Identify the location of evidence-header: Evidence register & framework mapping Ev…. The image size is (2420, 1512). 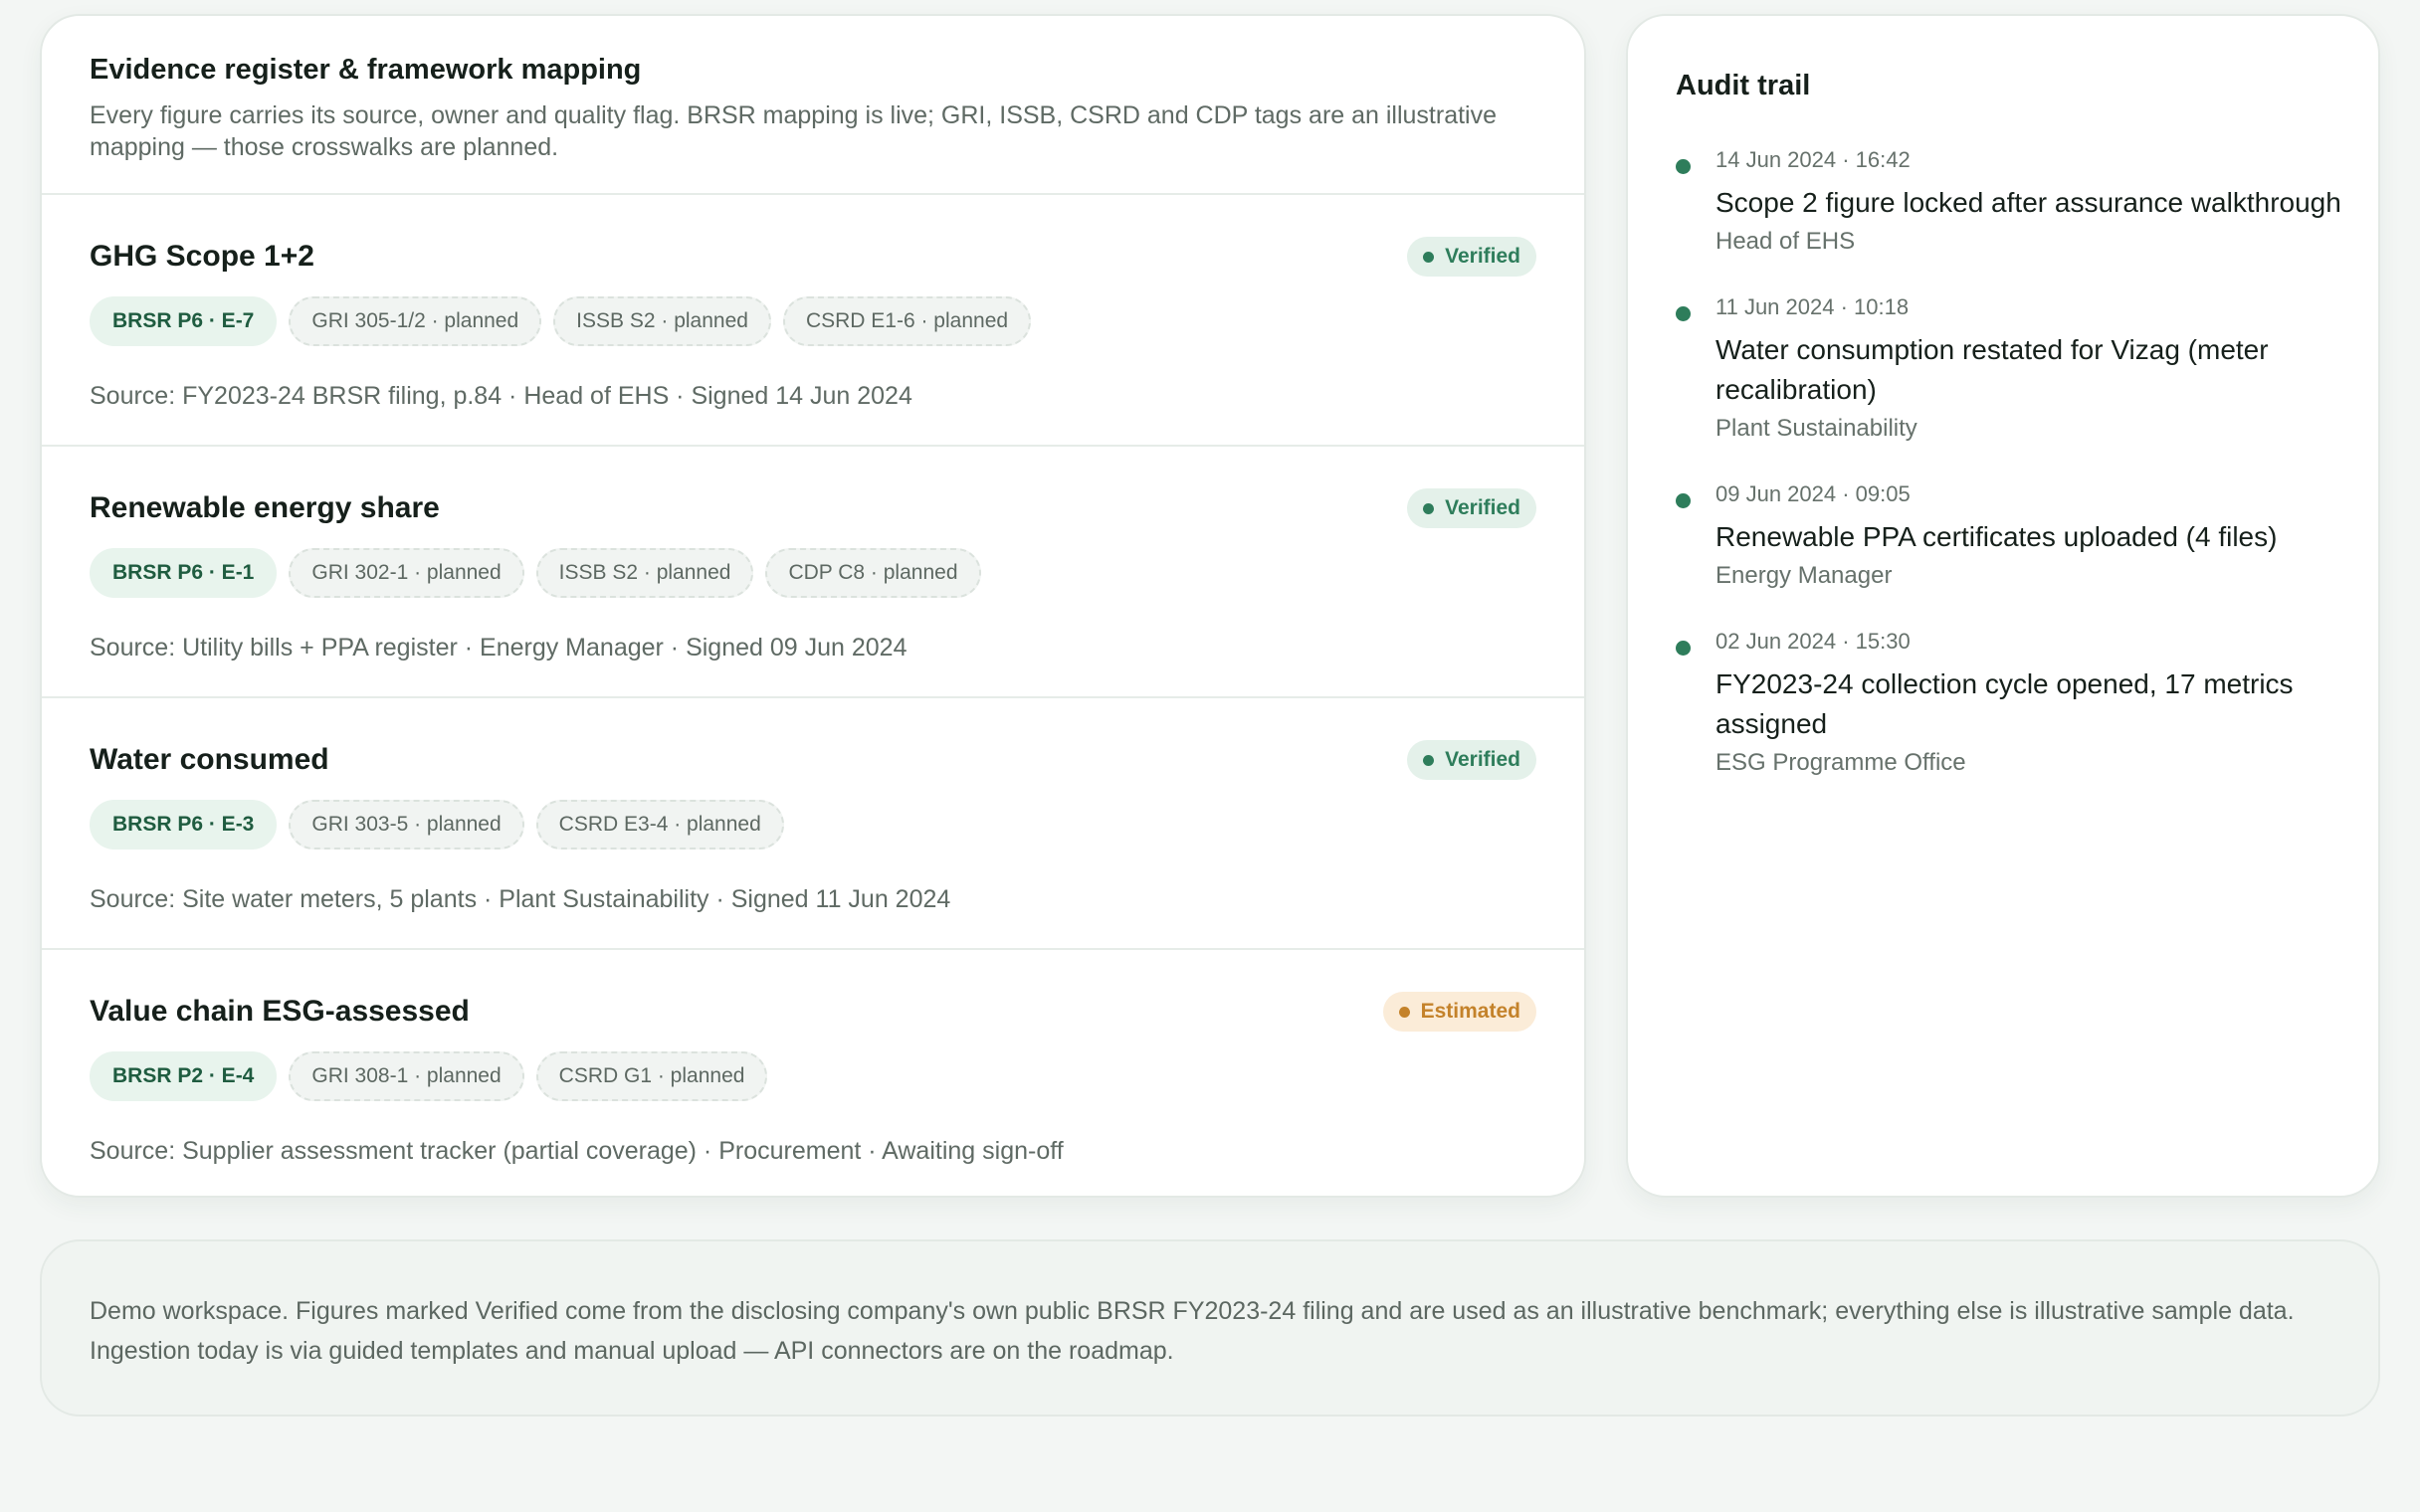
(813, 105).